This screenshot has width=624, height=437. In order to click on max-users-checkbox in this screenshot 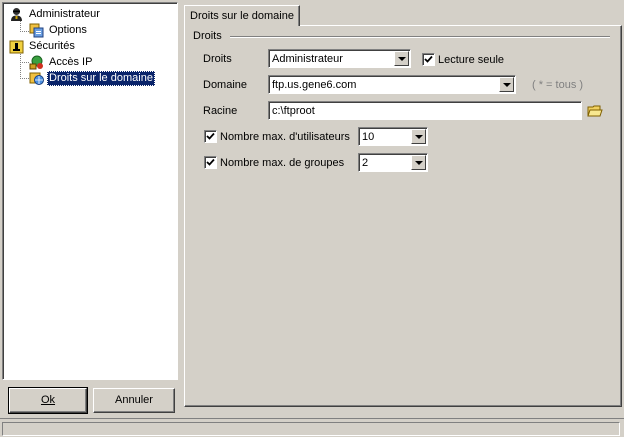, I will do `click(210, 136)`.